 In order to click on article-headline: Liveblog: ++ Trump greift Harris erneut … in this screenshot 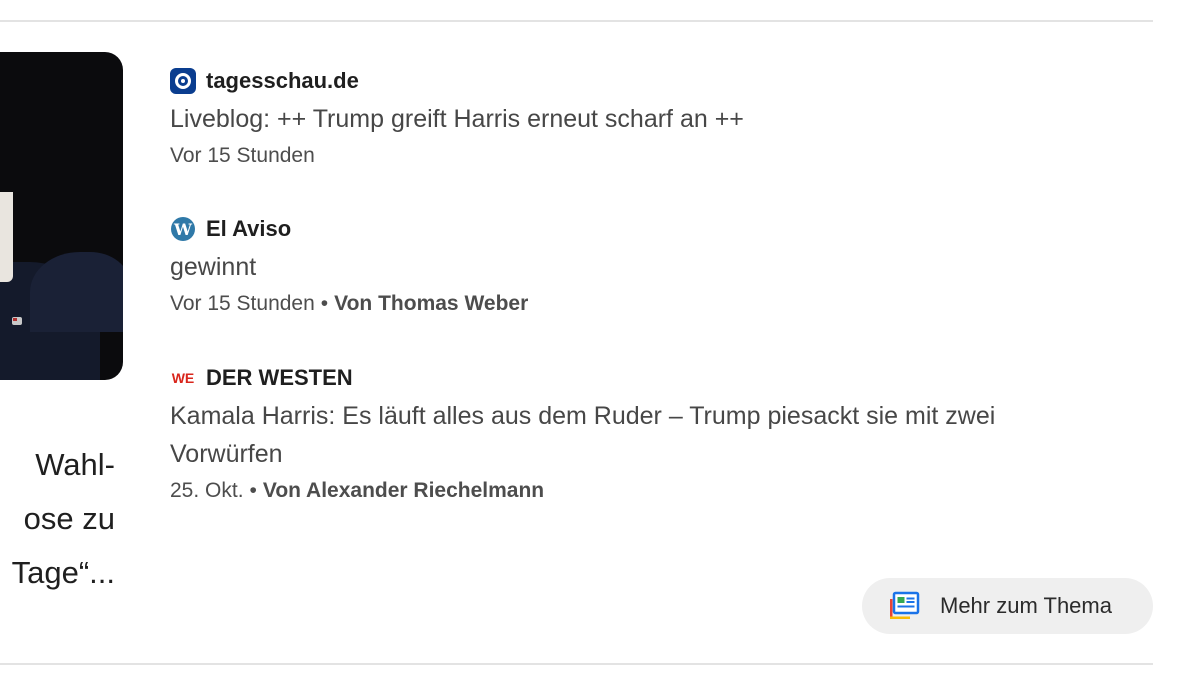, I will do `click(457, 119)`.